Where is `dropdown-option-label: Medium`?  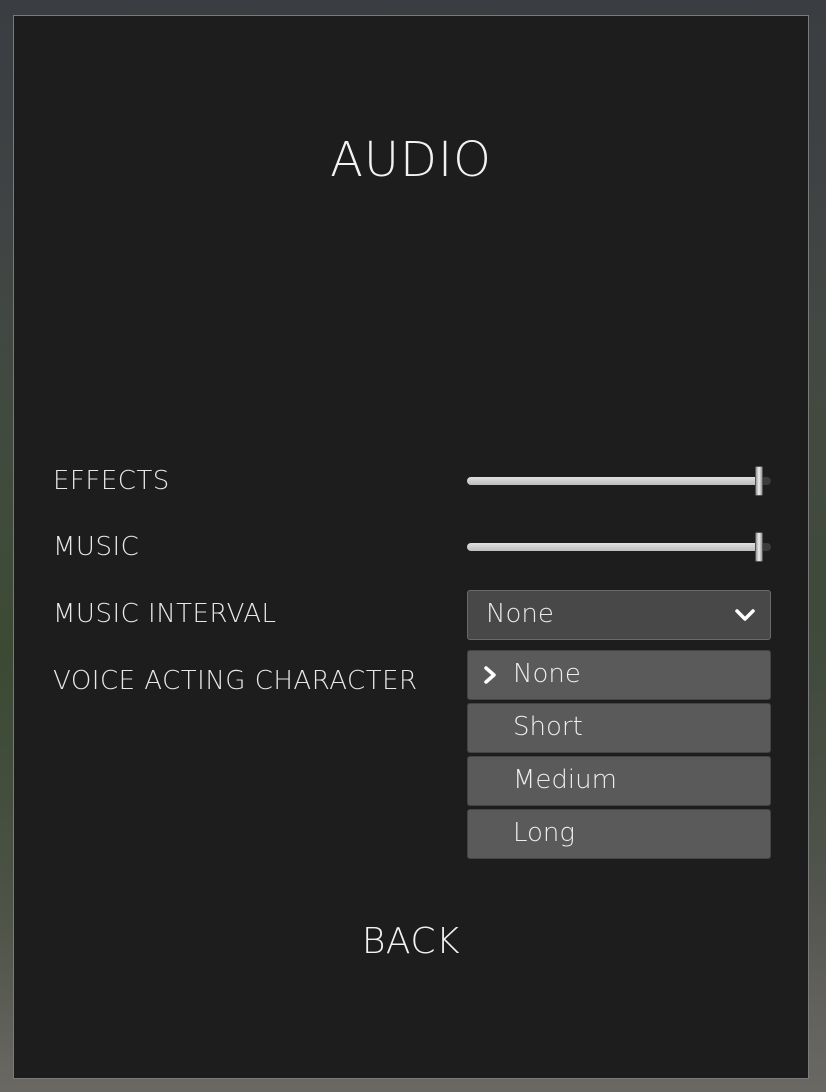
dropdown-option-label: Medium is located at coordinates (565, 780).